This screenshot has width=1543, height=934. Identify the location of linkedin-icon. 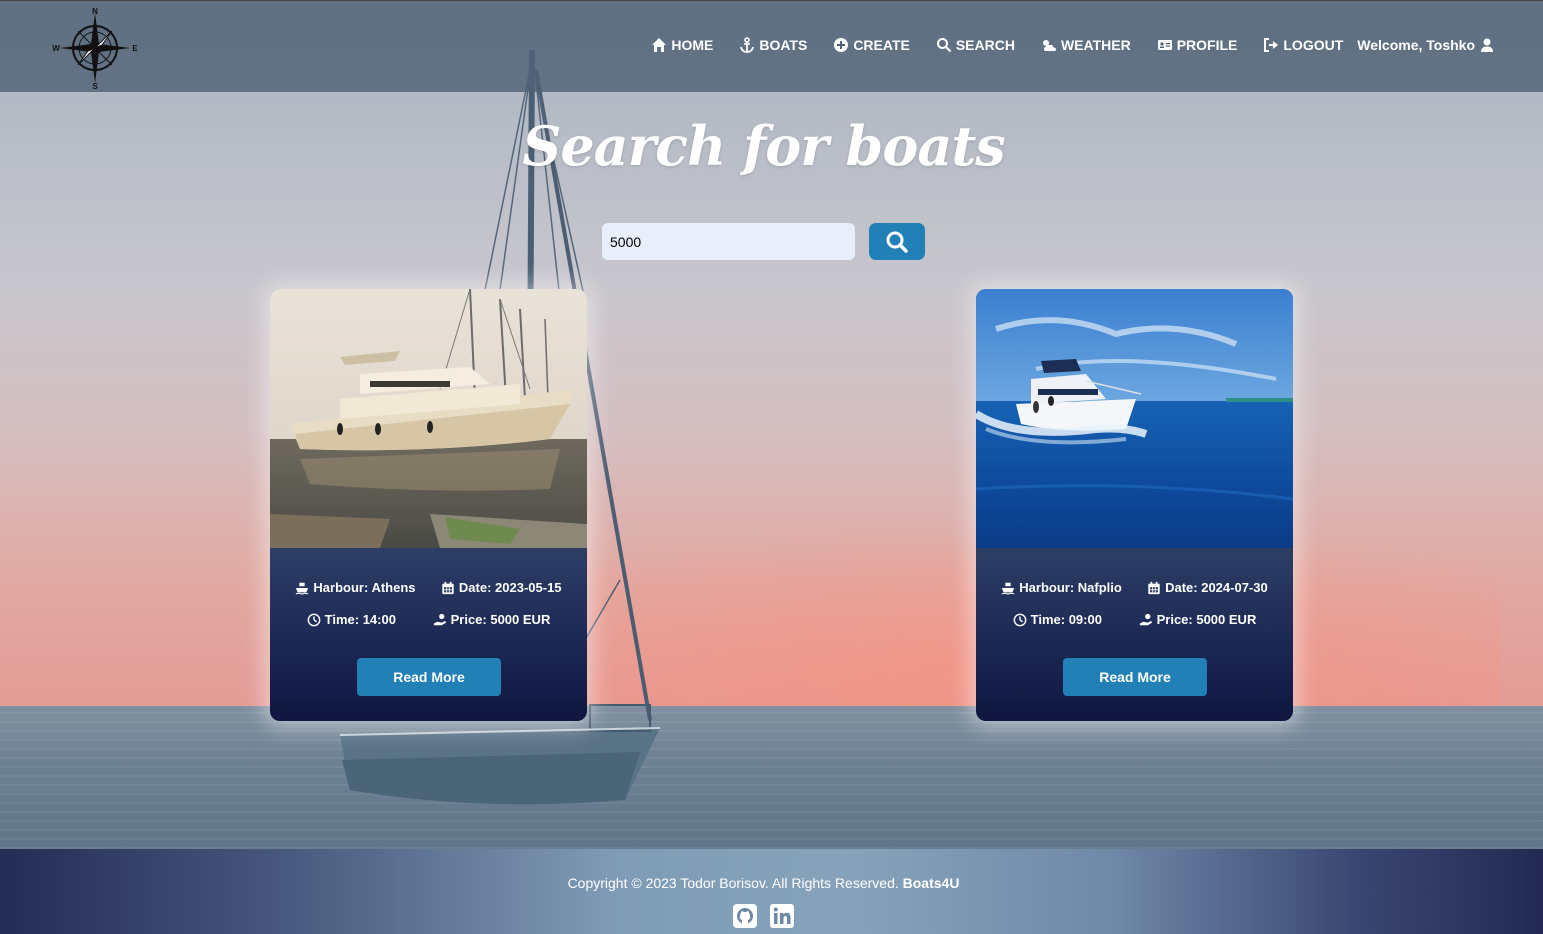
(782, 916).